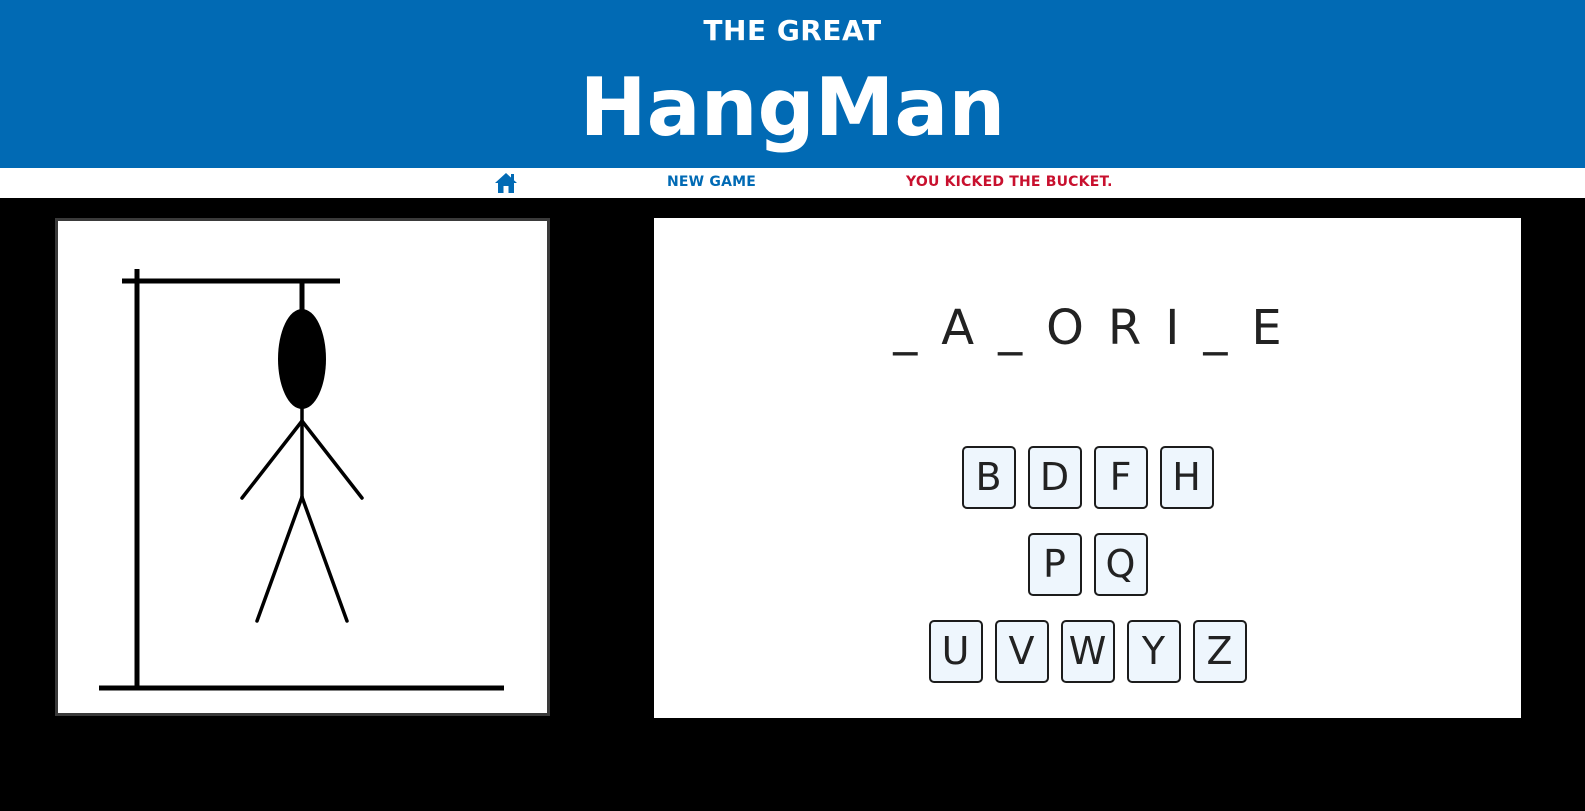  What do you see at coordinates (324, 559) in the screenshot?
I see `hangman-right-leg` at bounding box center [324, 559].